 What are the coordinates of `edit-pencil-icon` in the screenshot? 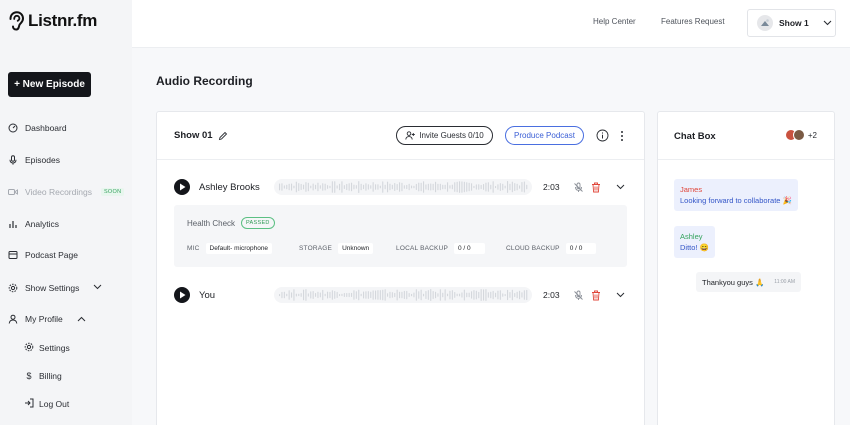 It's located at (223, 136).